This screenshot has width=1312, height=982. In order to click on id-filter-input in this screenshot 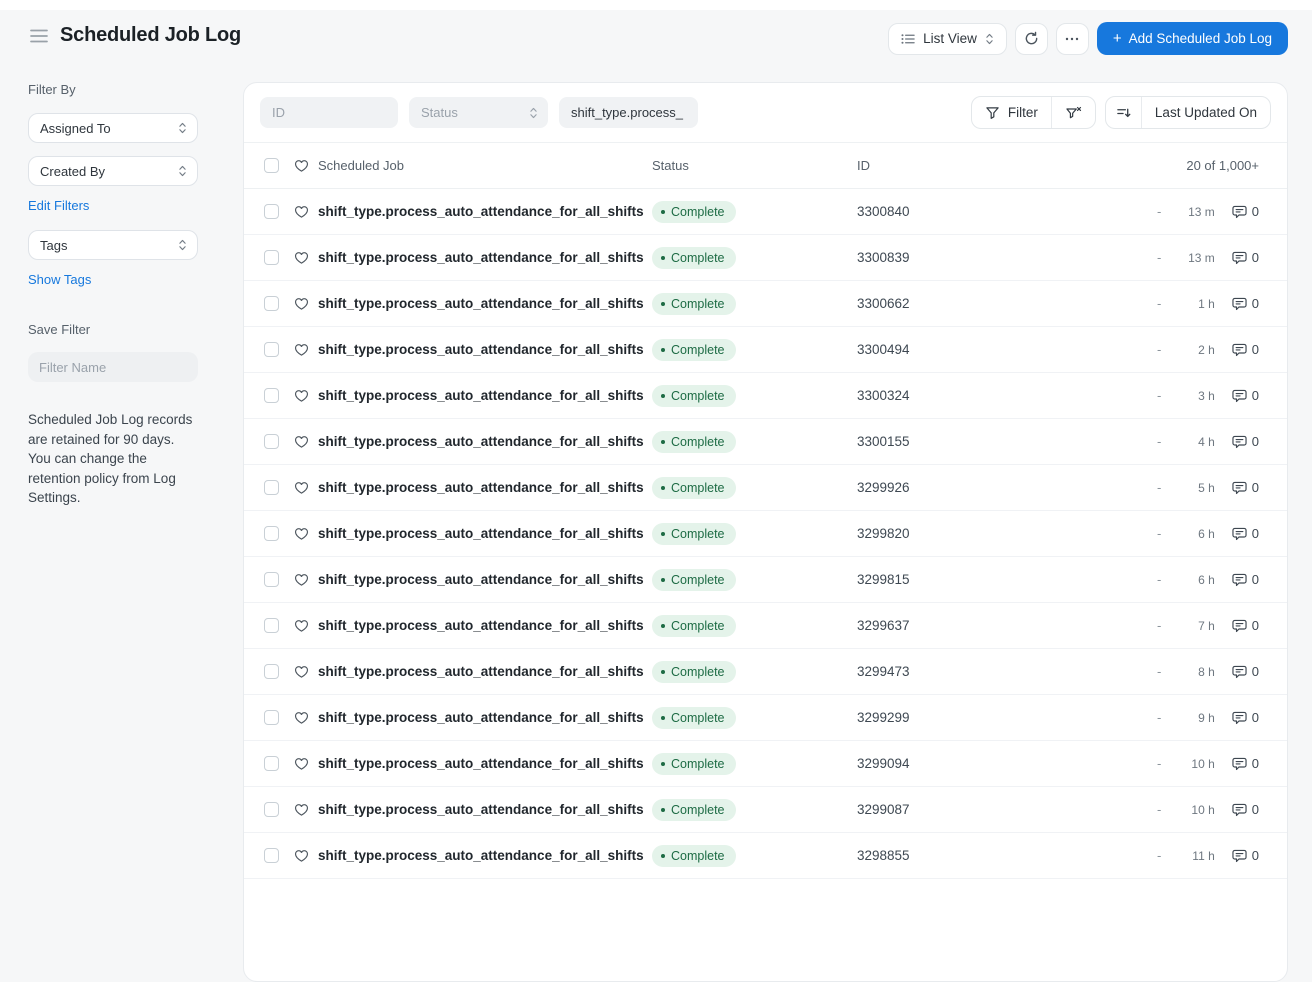, I will do `click(329, 112)`.